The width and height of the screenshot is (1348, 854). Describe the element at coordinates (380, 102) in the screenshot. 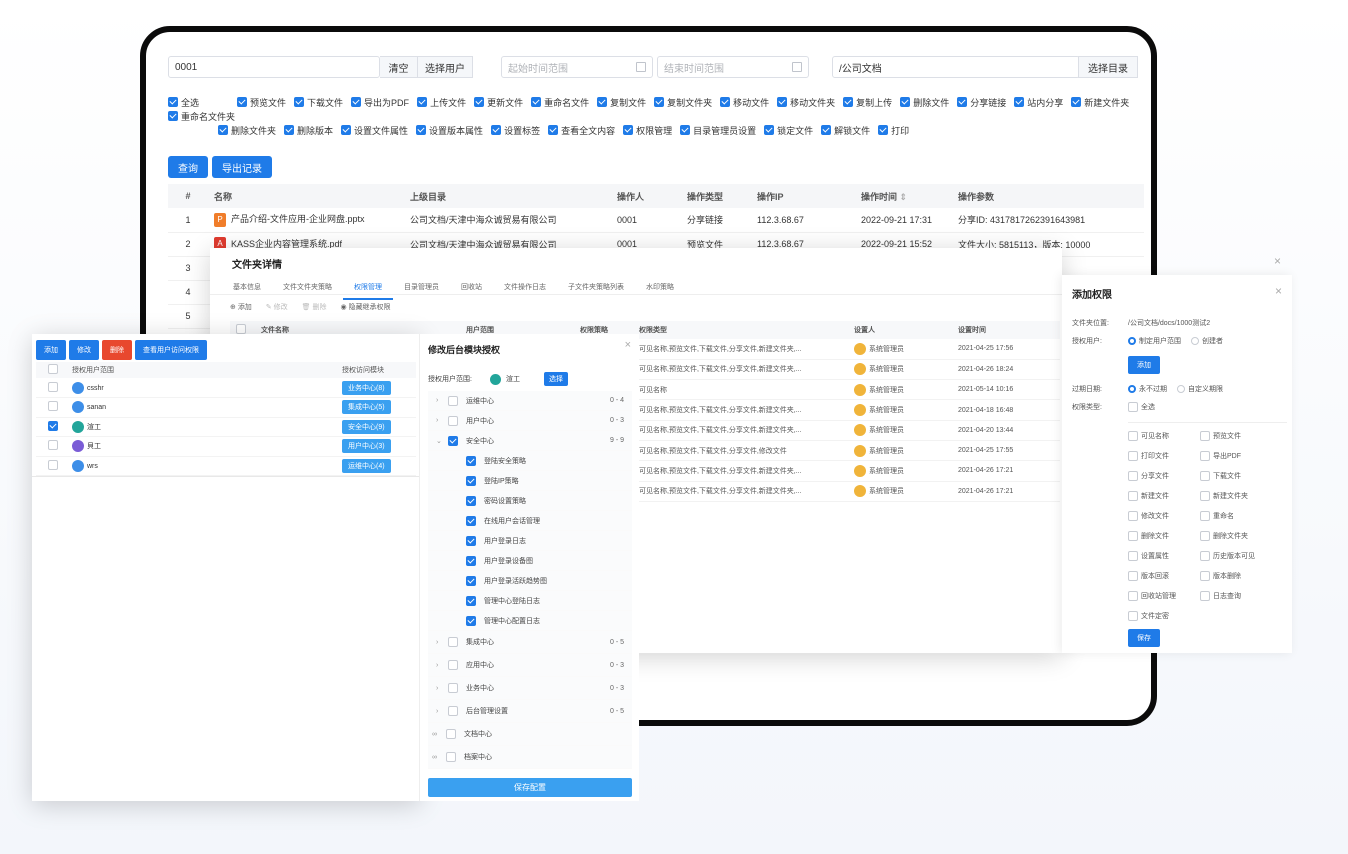

I see `operation-checkbox: 导出为PDF` at that location.